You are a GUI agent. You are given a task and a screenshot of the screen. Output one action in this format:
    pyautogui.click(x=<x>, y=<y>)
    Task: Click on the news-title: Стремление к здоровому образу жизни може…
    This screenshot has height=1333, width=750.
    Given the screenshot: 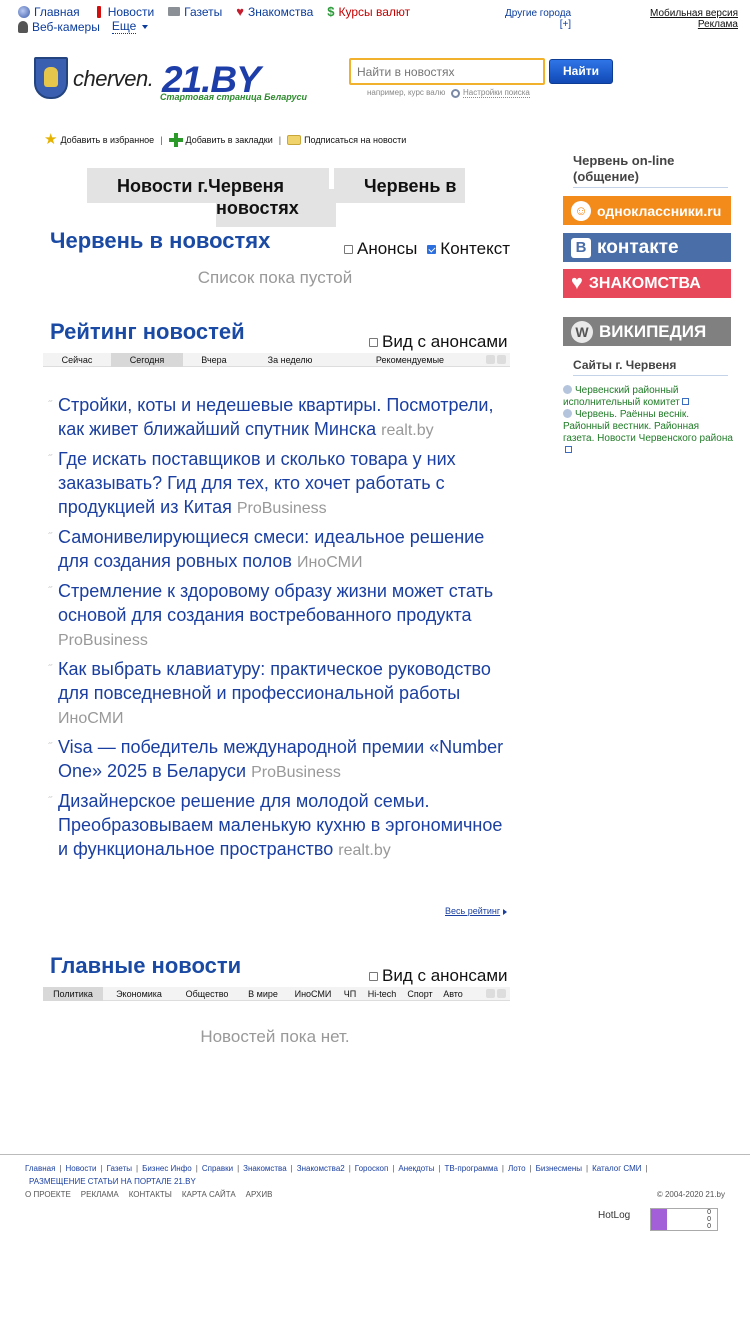 What is the action you would take?
    pyautogui.click(x=275, y=603)
    